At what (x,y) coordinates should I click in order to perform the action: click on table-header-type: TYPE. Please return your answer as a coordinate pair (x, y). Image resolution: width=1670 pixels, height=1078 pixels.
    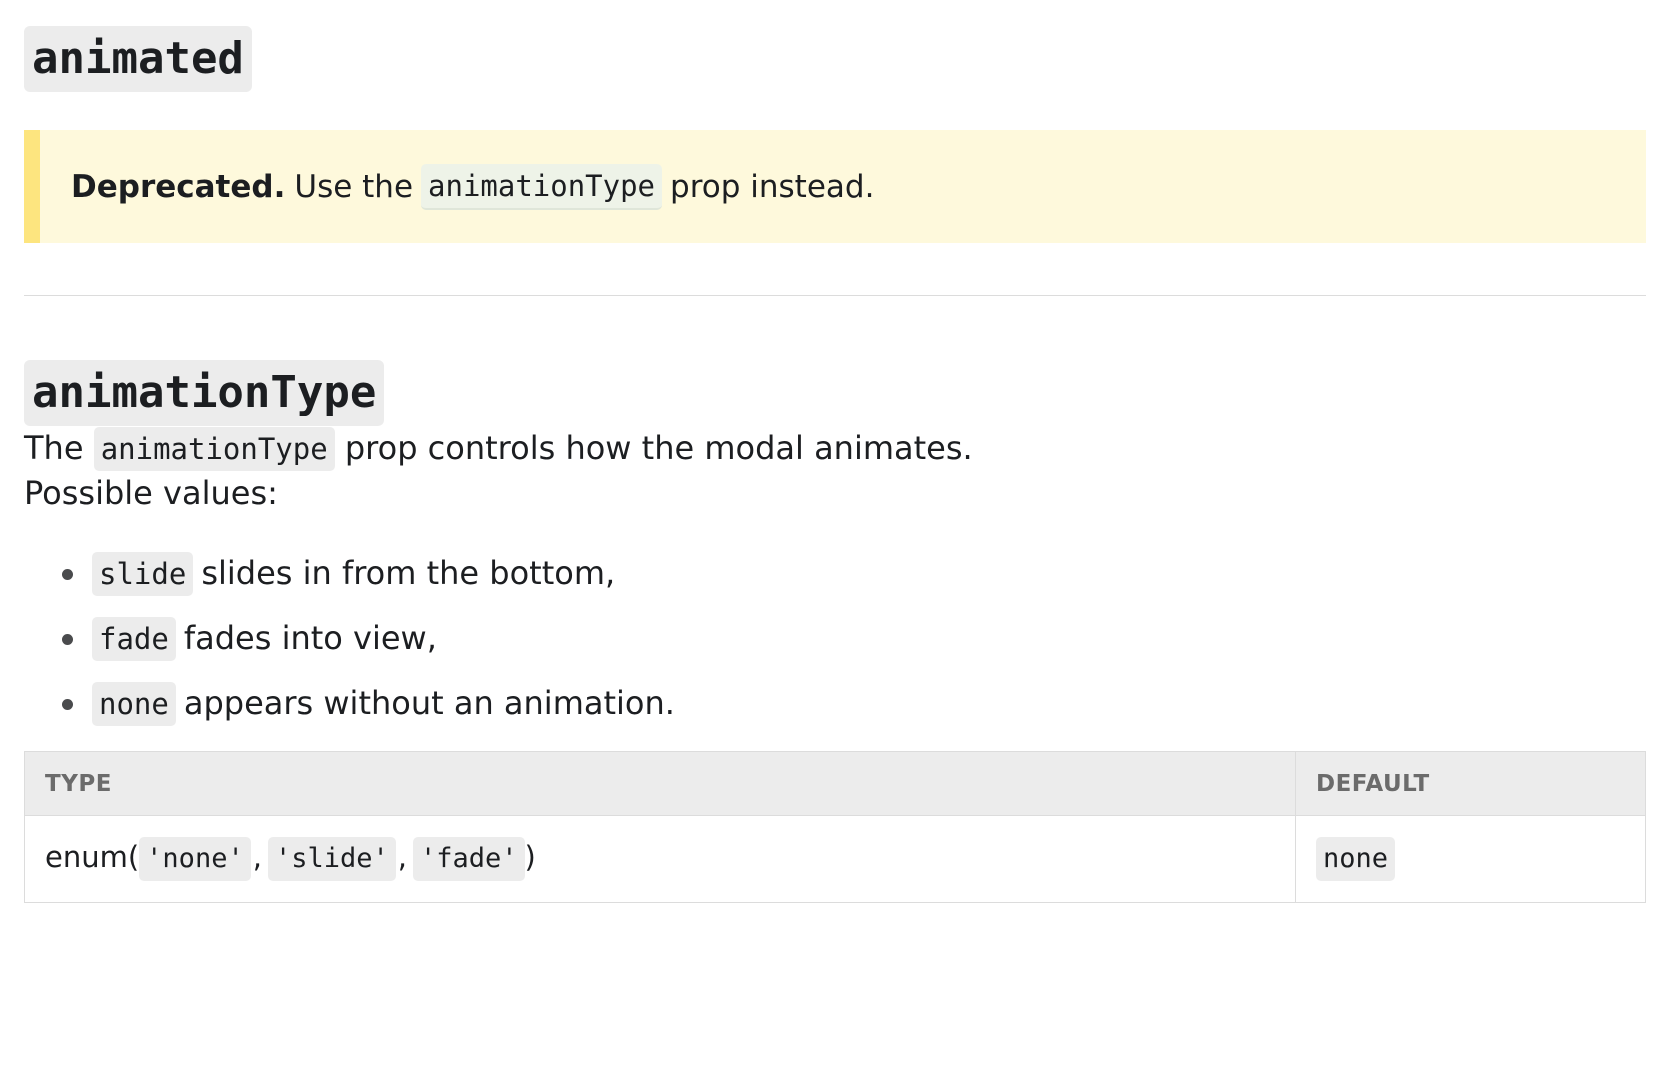
    Looking at the image, I should click on (660, 783).